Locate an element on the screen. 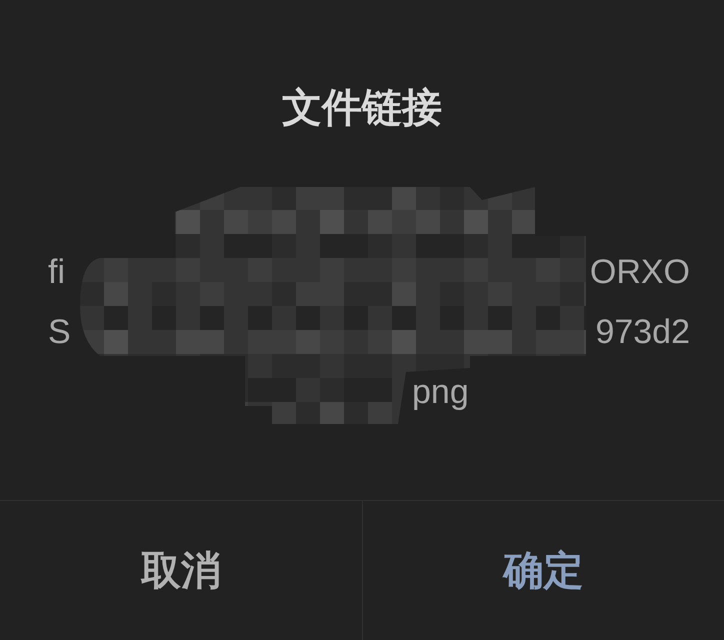 The width and height of the screenshot is (724, 640). link-text-fragment: 973d2 is located at coordinates (642, 332).